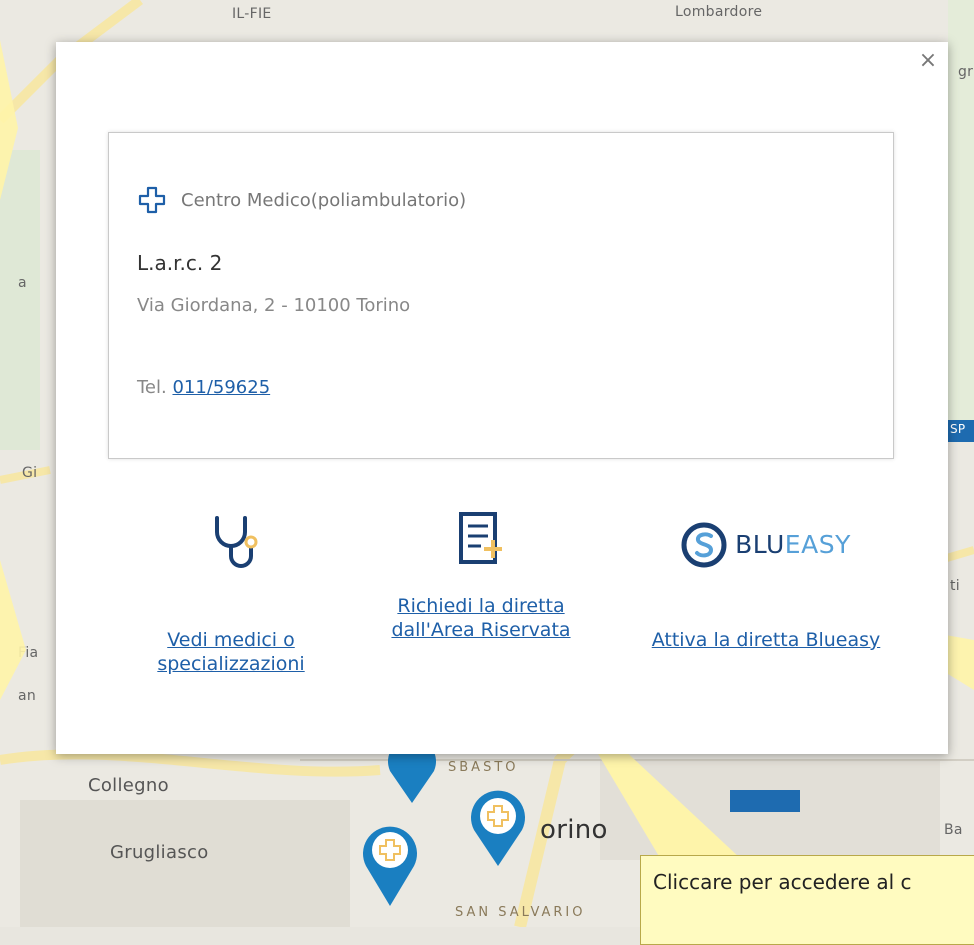 The height and width of the screenshot is (945, 974). Describe the element at coordinates (480, 538) in the screenshot. I see `document-plus-icon` at that location.